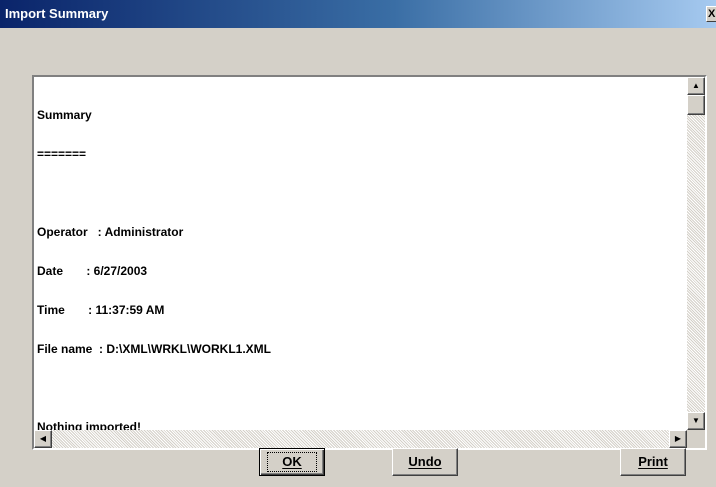 The height and width of the screenshot is (487, 716). What do you see at coordinates (64, 115) in the screenshot?
I see `summary-line: Summary` at bounding box center [64, 115].